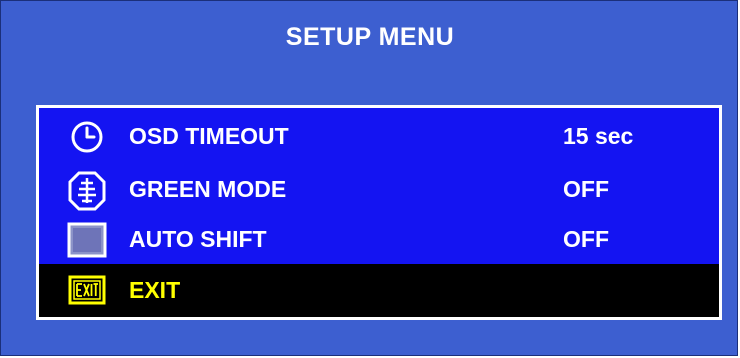  I want to click on auto-shift-icon, so click(87, 240).